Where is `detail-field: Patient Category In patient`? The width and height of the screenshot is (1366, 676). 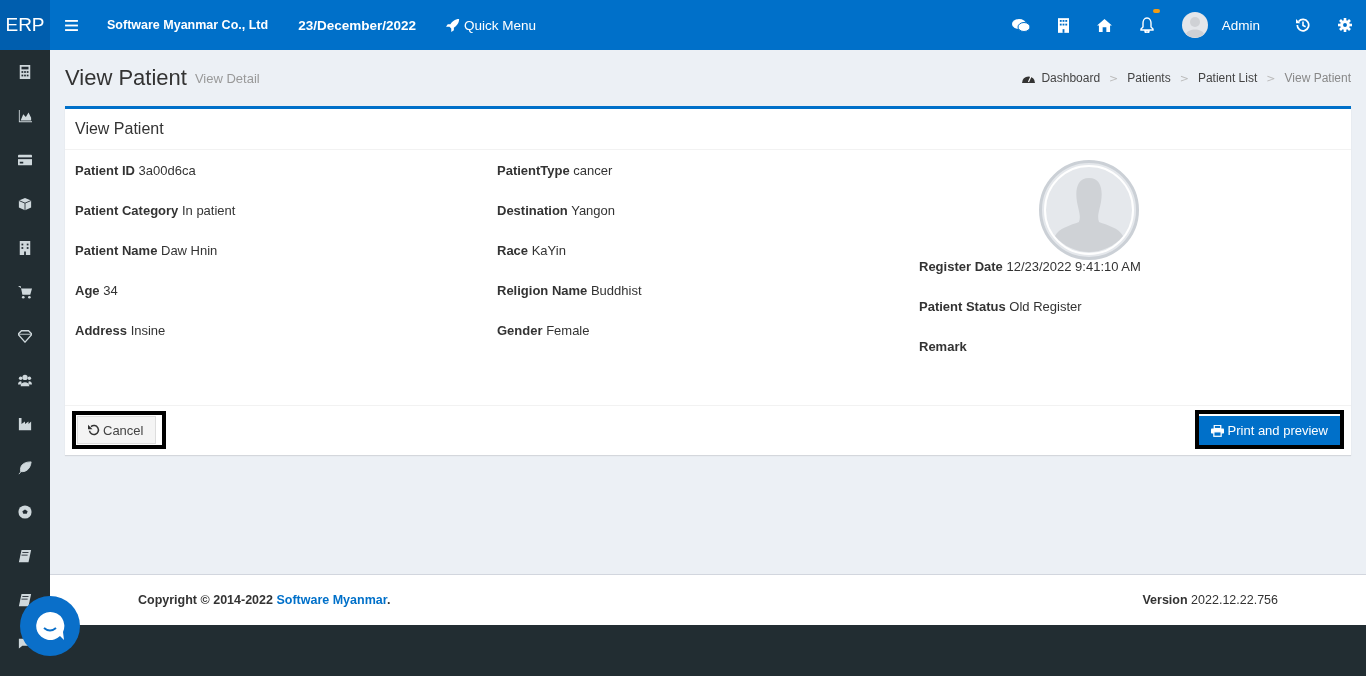
detail-field: Patient Category In patient is located at coordinates (286, 211).